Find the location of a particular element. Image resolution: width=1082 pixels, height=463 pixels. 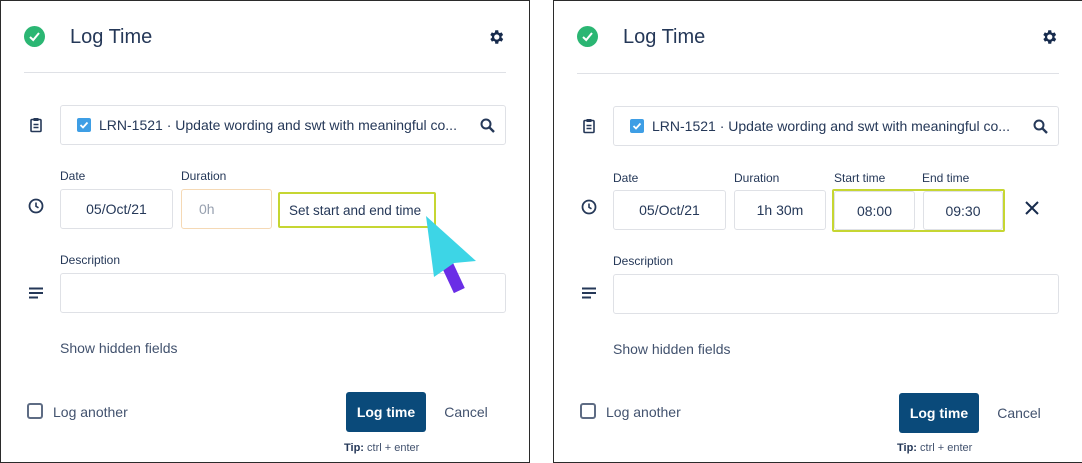

start-end-time-group: 08:00 09:30 is located at coordinates (918, 210).